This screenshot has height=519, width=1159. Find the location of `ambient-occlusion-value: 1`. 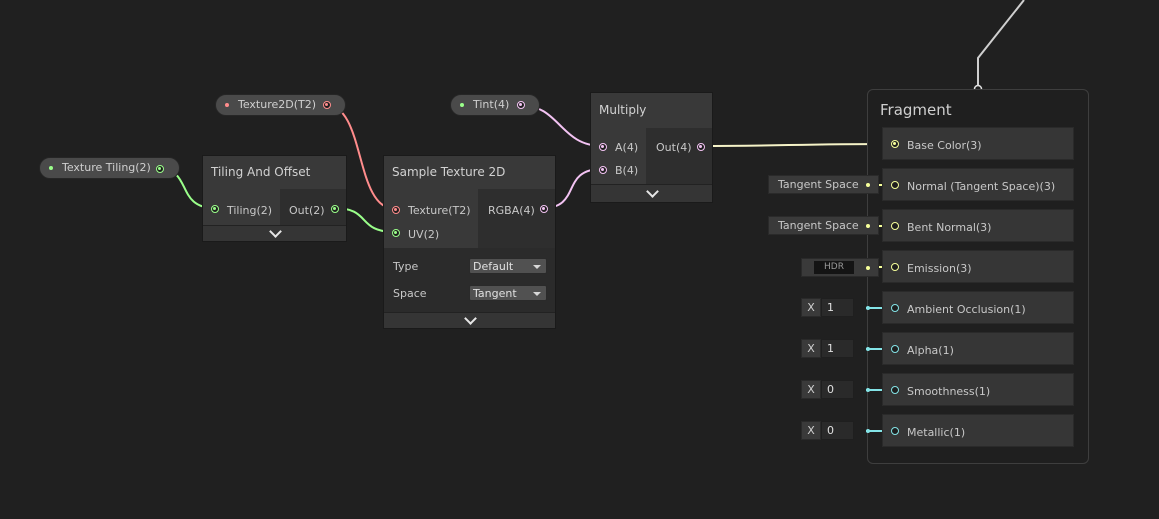

ambient-occlusion-value: 1 is located at coordinates (837, 307).